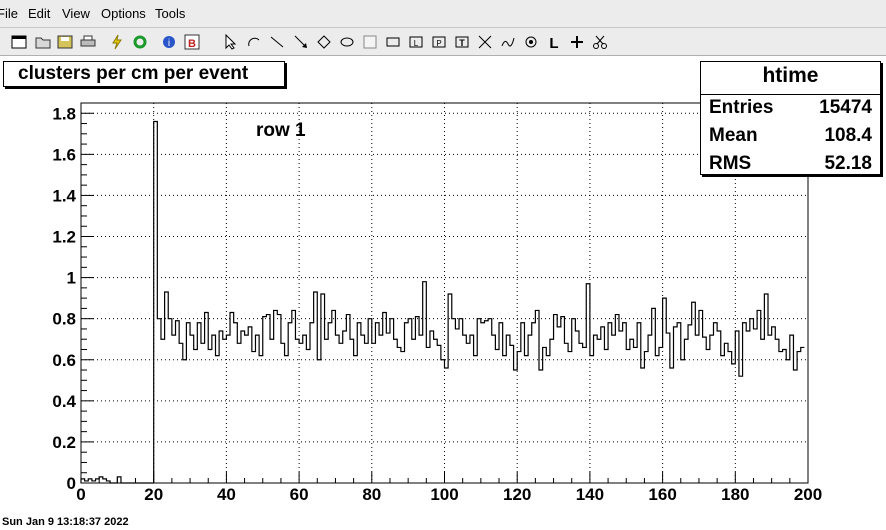 This screenshot has height=530, width=886. I want to click on menu-bar: File Edit View Options Tools, so click(443, 14).